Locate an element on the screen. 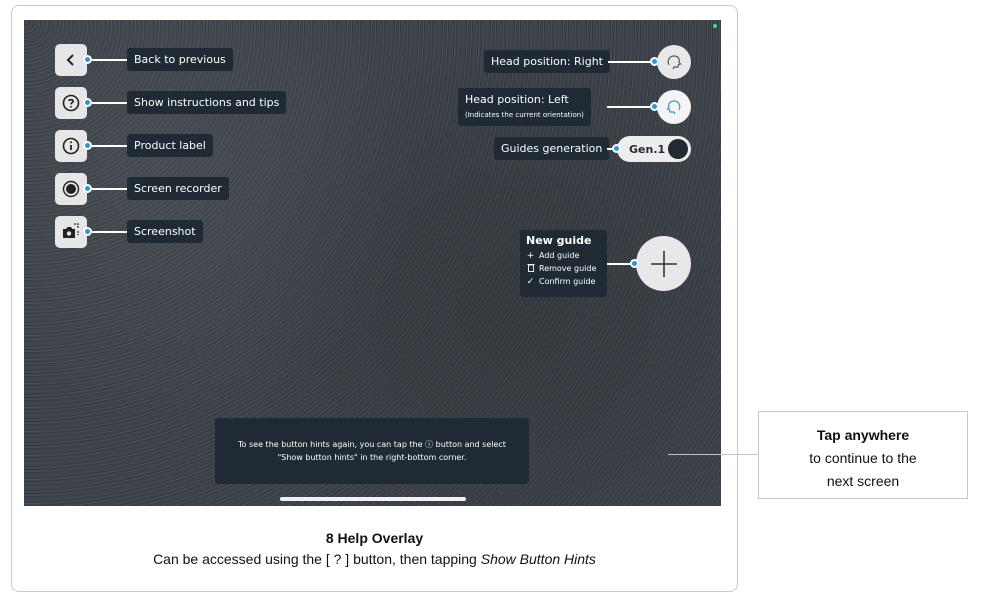 This screenshot has height=595, width=988. new-guide-button is located at coordinates (663, 263).